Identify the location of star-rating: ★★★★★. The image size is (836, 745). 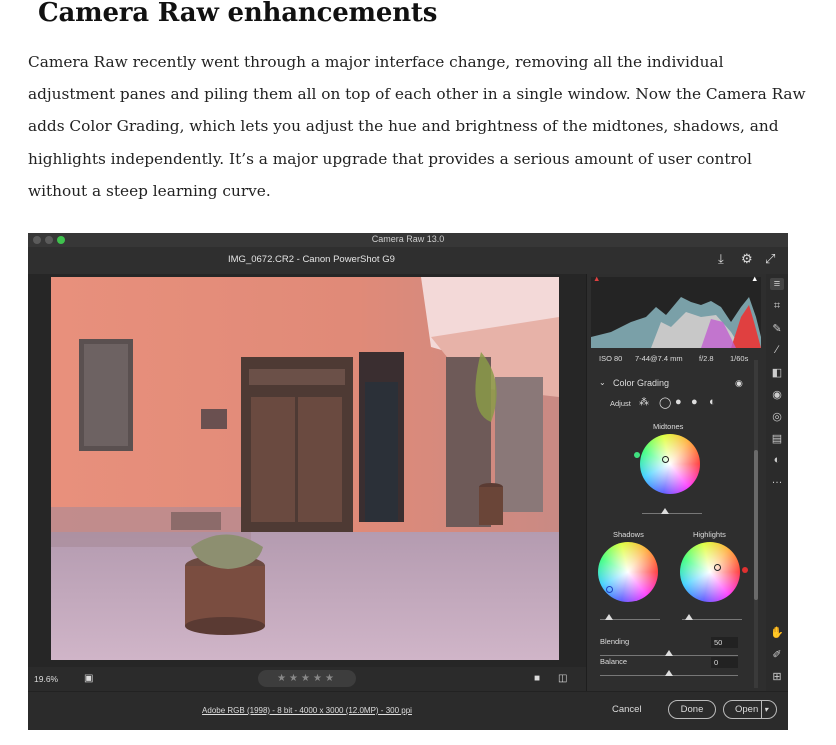
(307, 678).